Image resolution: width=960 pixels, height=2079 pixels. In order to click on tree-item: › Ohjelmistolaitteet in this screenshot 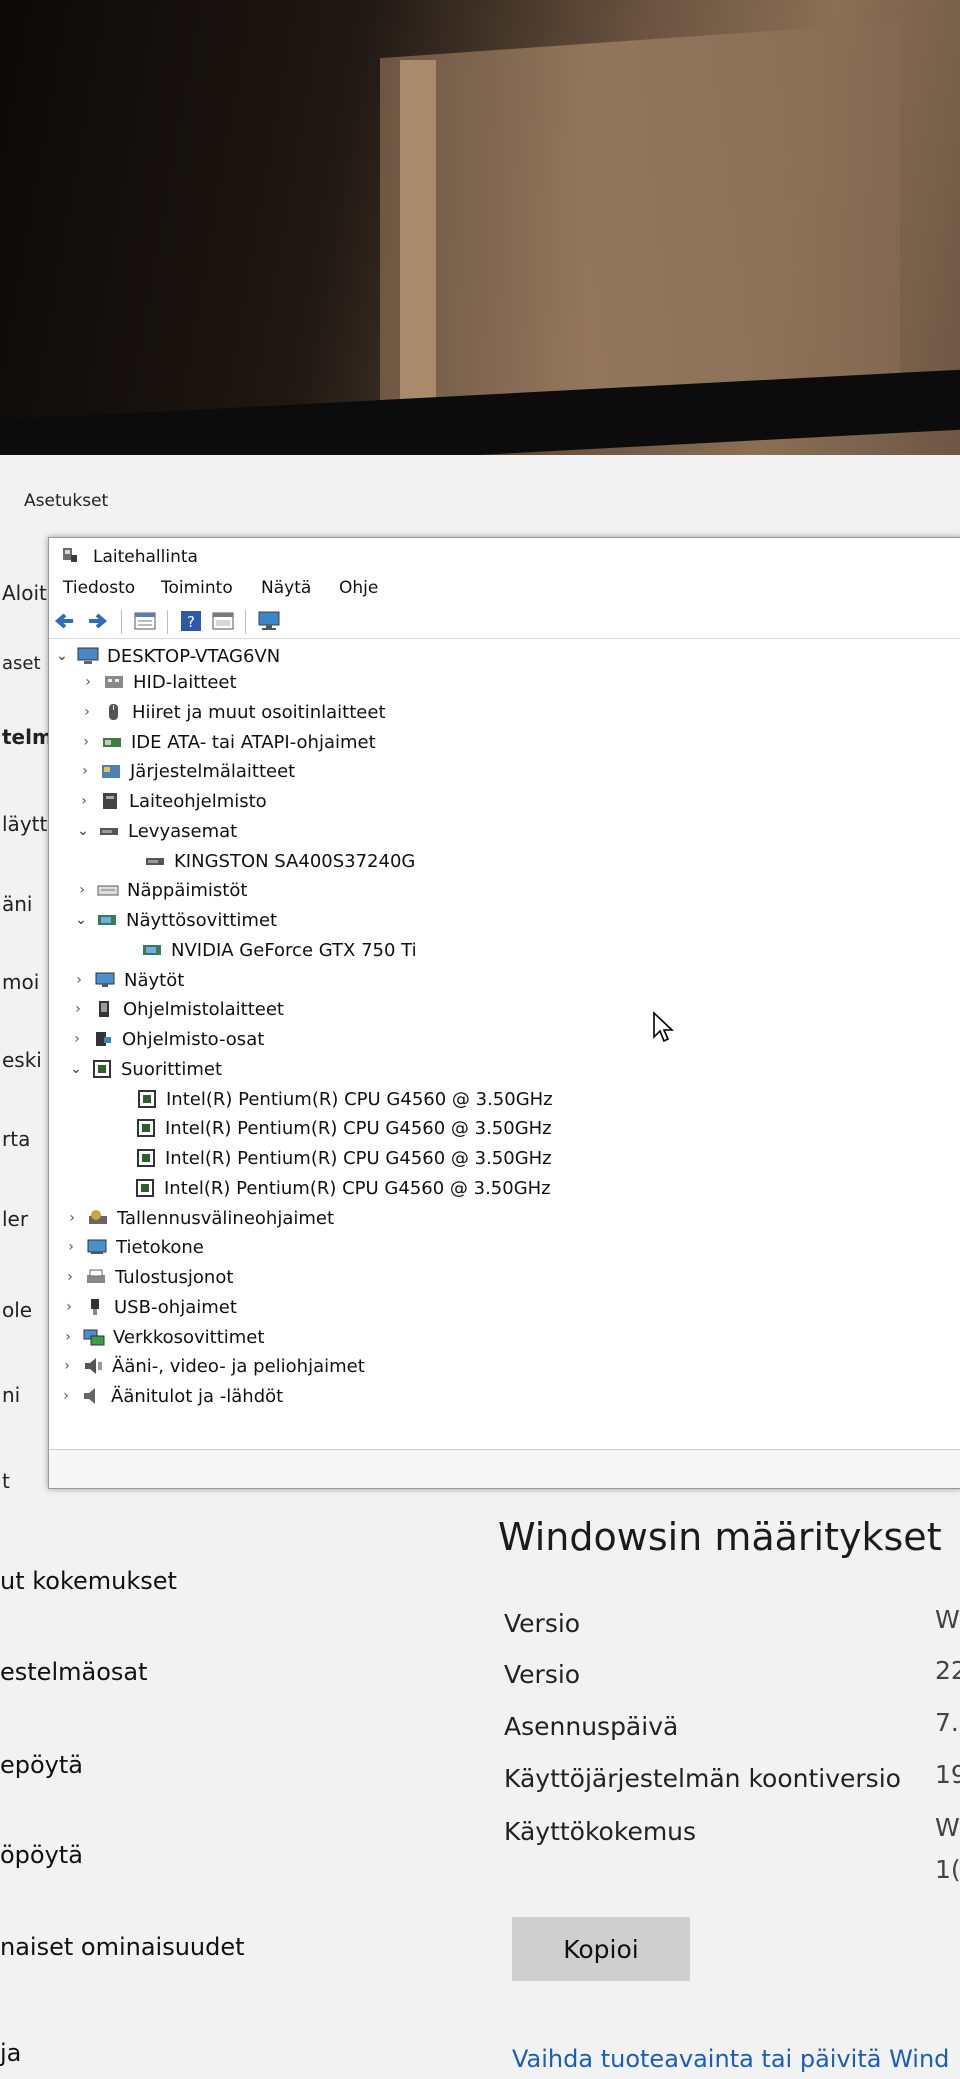, I will do `click(177, 1009)`.